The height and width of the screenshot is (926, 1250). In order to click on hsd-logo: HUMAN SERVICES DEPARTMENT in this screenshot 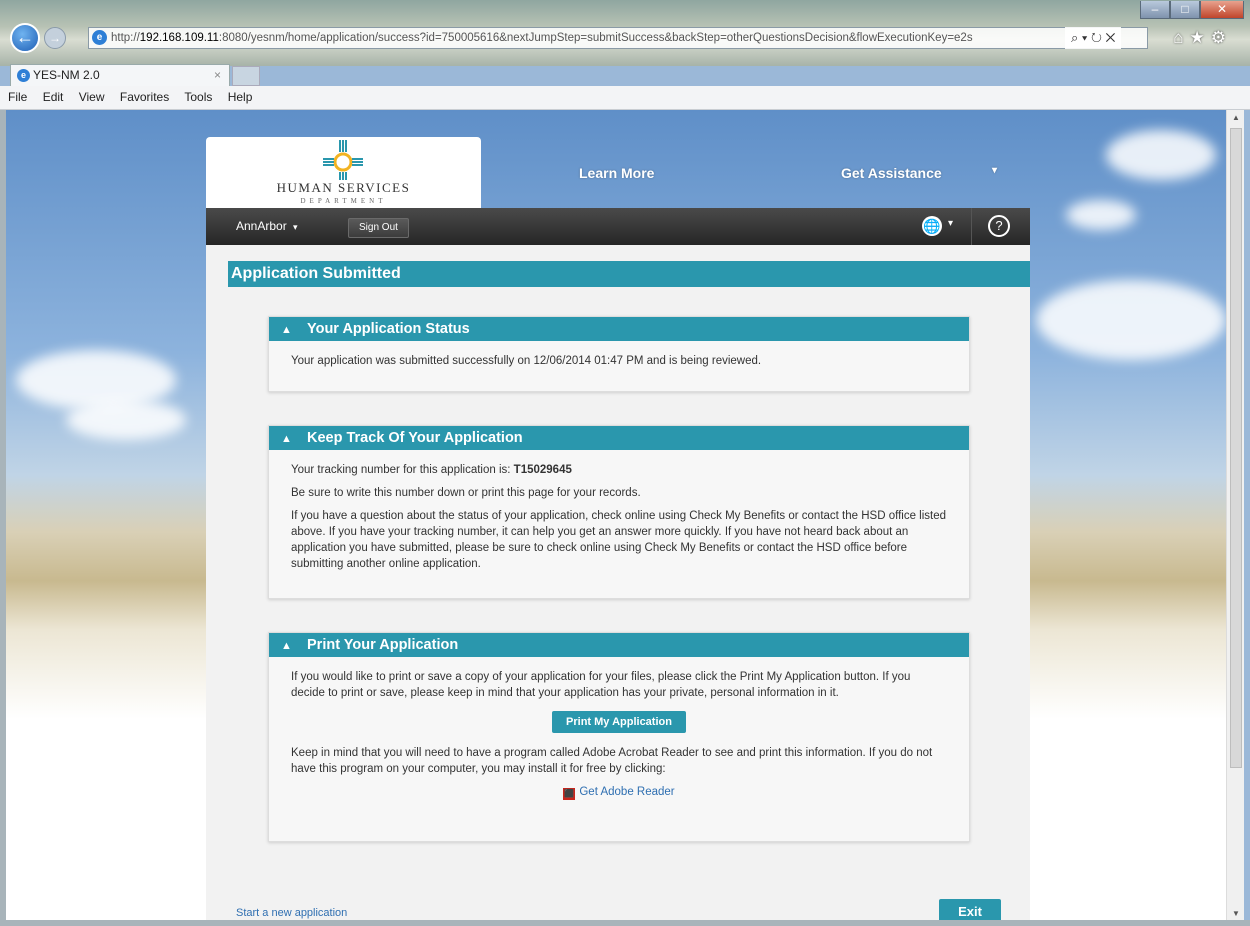, I will do `click(343, 174)`.